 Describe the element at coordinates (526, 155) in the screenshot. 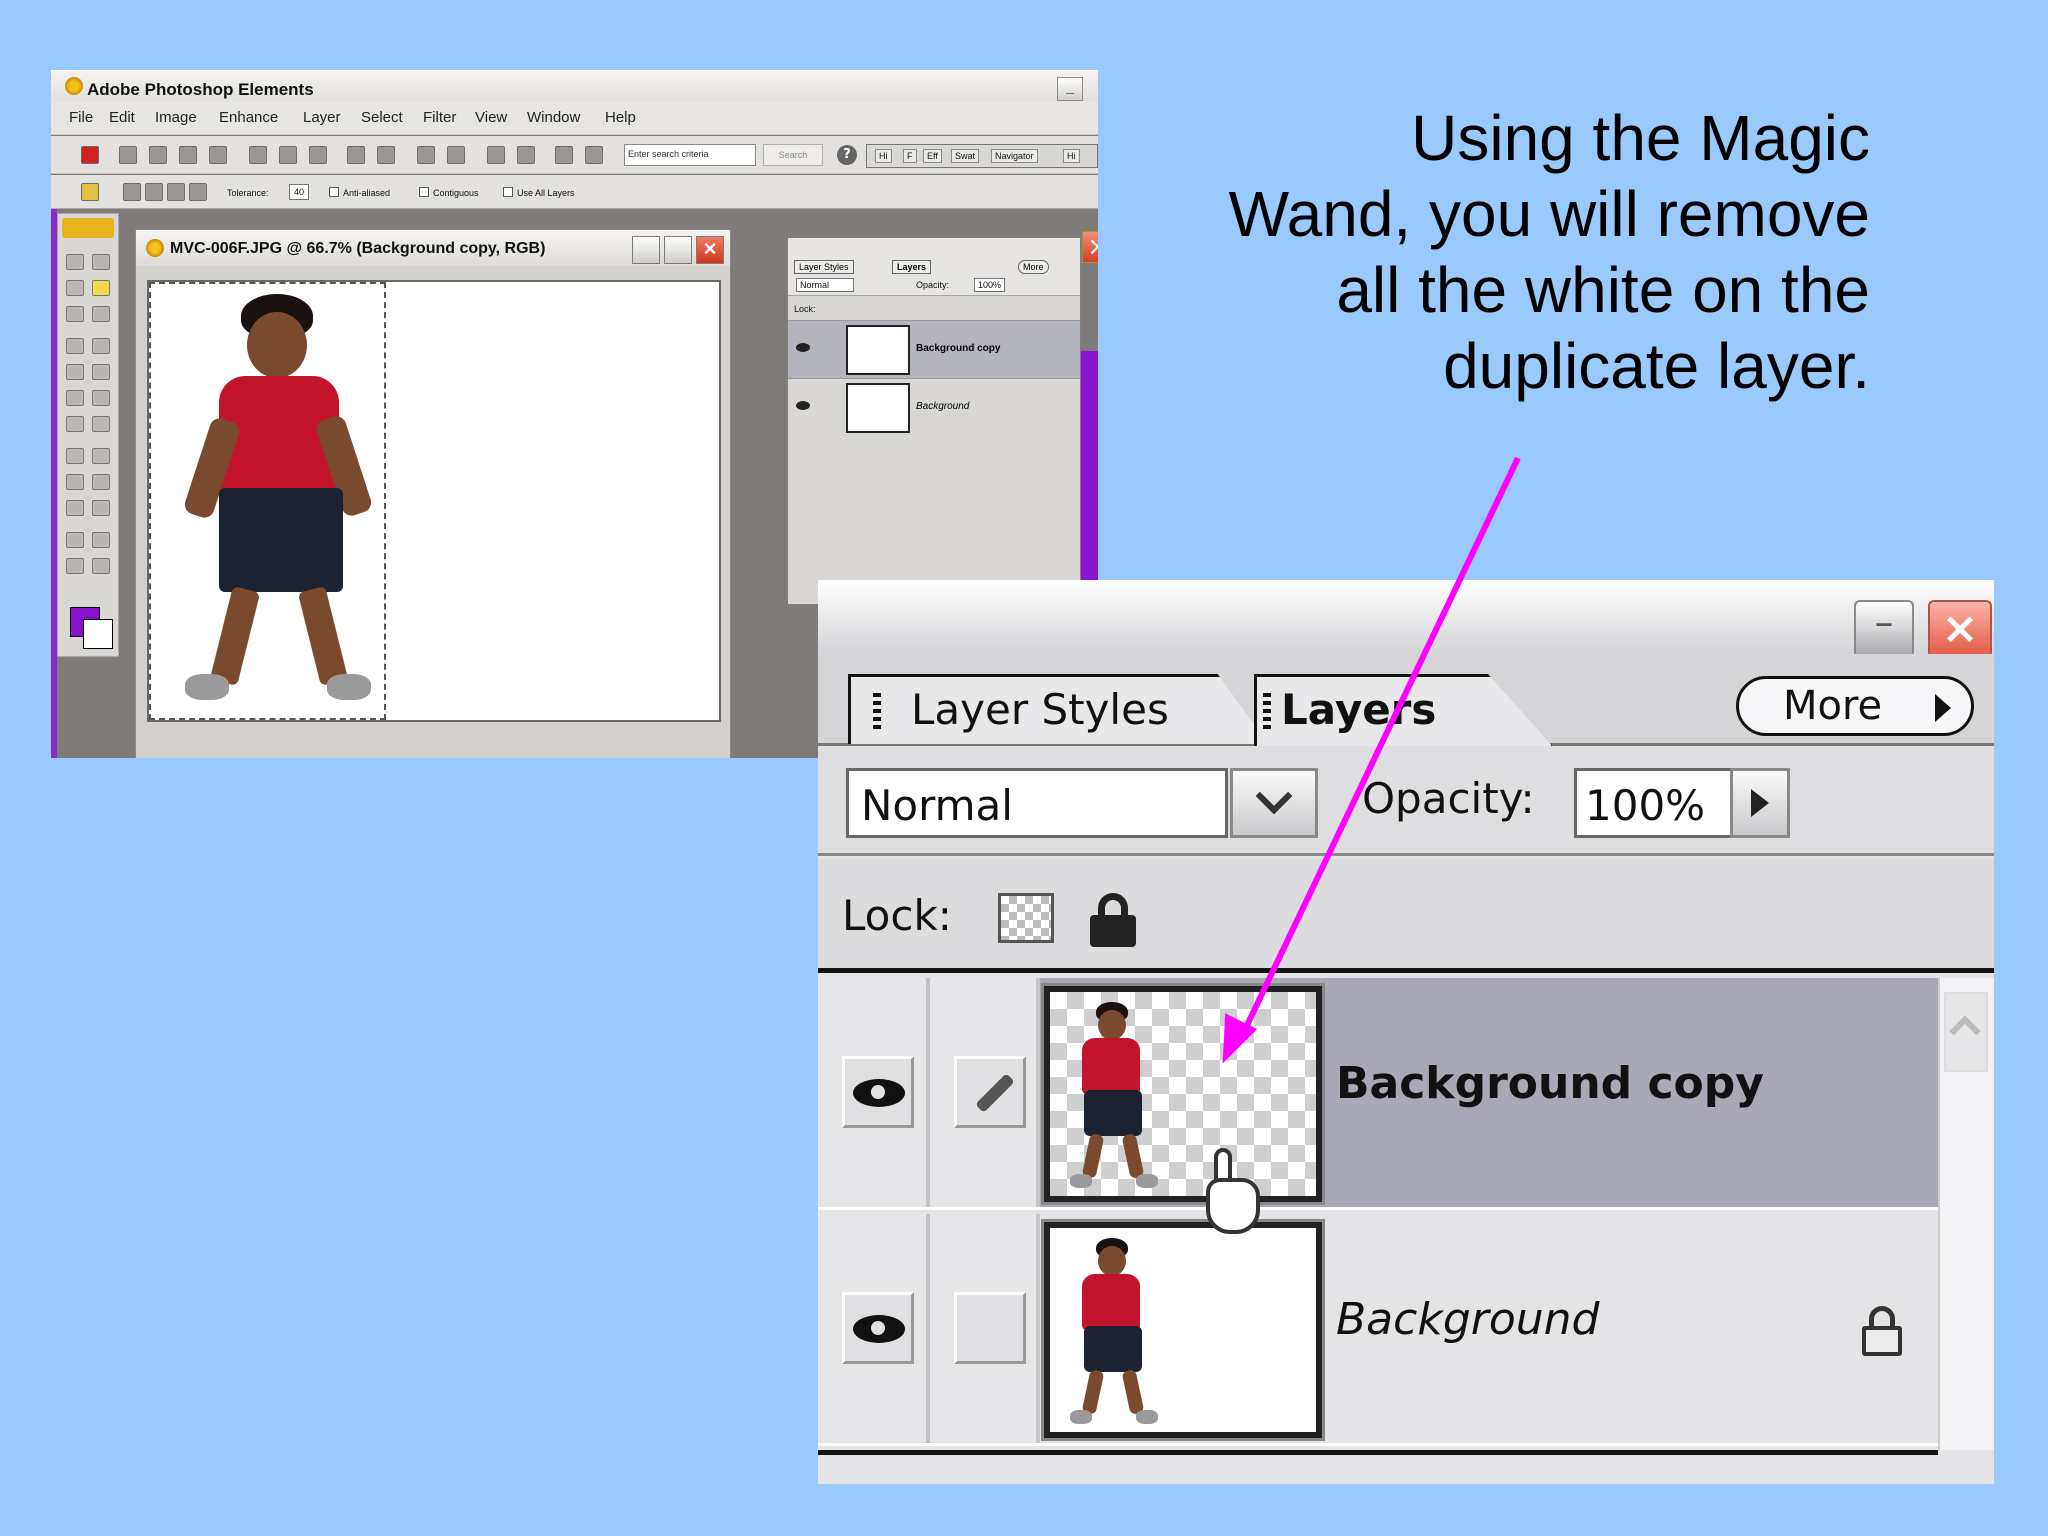

I see `redo-icon` at that location.